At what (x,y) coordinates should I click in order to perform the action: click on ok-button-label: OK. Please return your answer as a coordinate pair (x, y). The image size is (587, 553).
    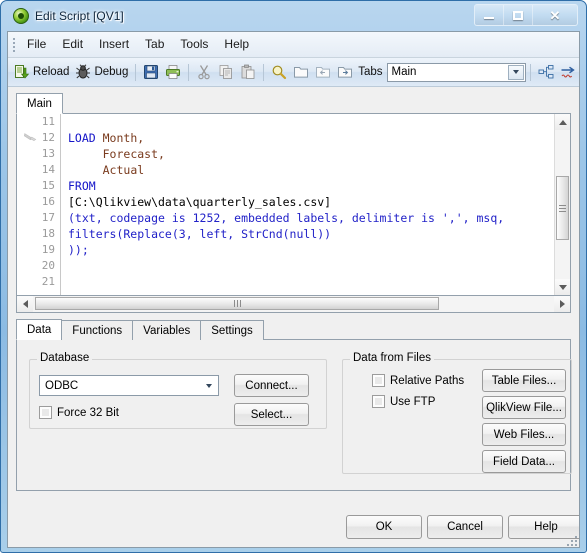
    Looking at the image, I should click on (384, 527).